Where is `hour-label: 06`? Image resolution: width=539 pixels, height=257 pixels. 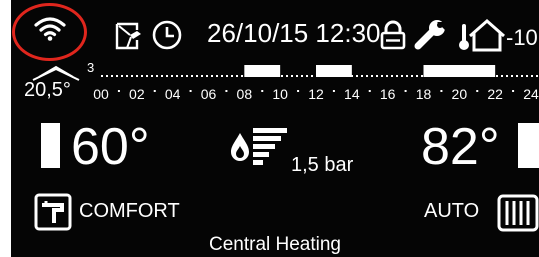 hour-label: 06 is located at coordinates (208, 94).